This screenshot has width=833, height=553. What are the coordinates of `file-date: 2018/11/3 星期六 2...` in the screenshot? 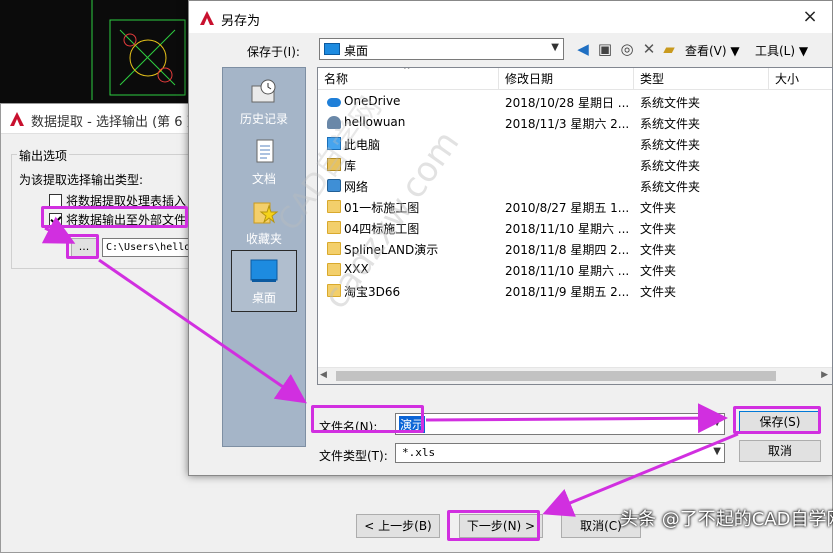 It's located at (567, 124).